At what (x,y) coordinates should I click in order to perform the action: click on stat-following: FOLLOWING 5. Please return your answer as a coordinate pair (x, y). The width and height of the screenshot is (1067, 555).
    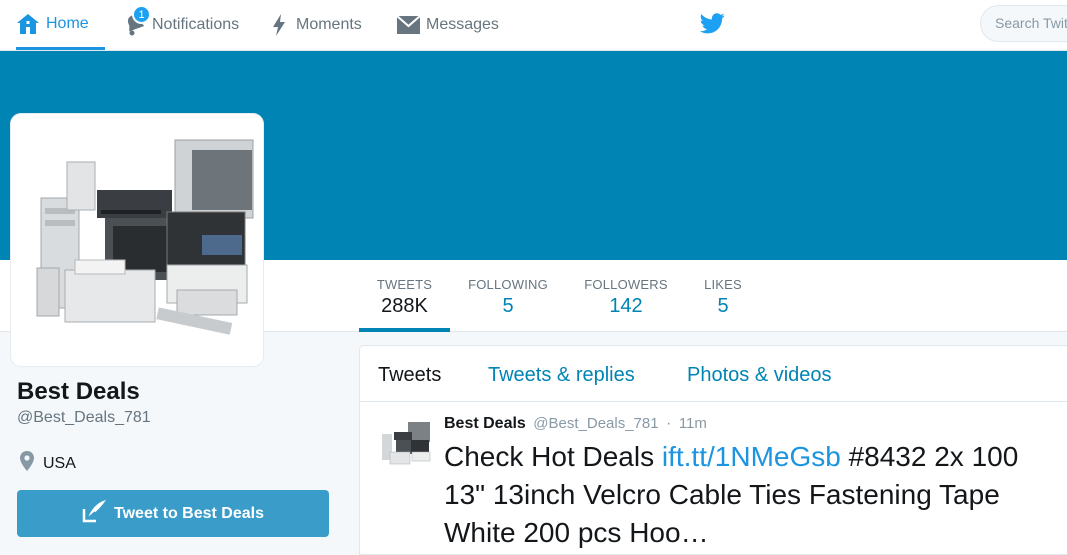
    Looking at the image, I should click on (508, 296).